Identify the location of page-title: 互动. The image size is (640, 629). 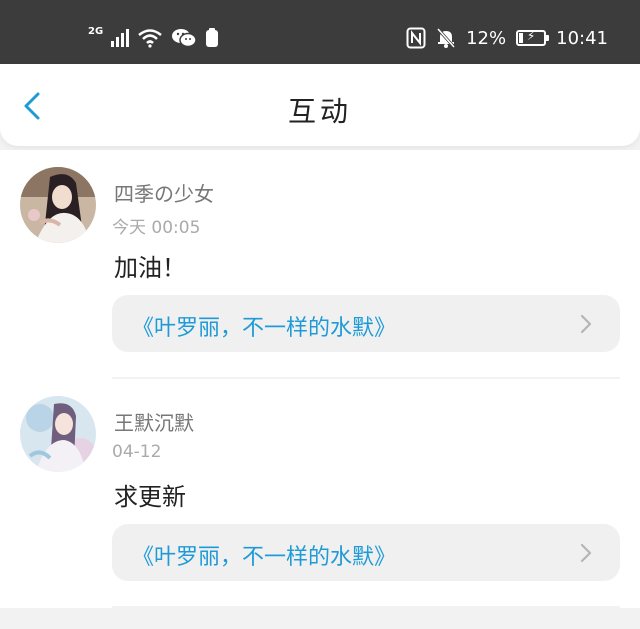
(319, 111).